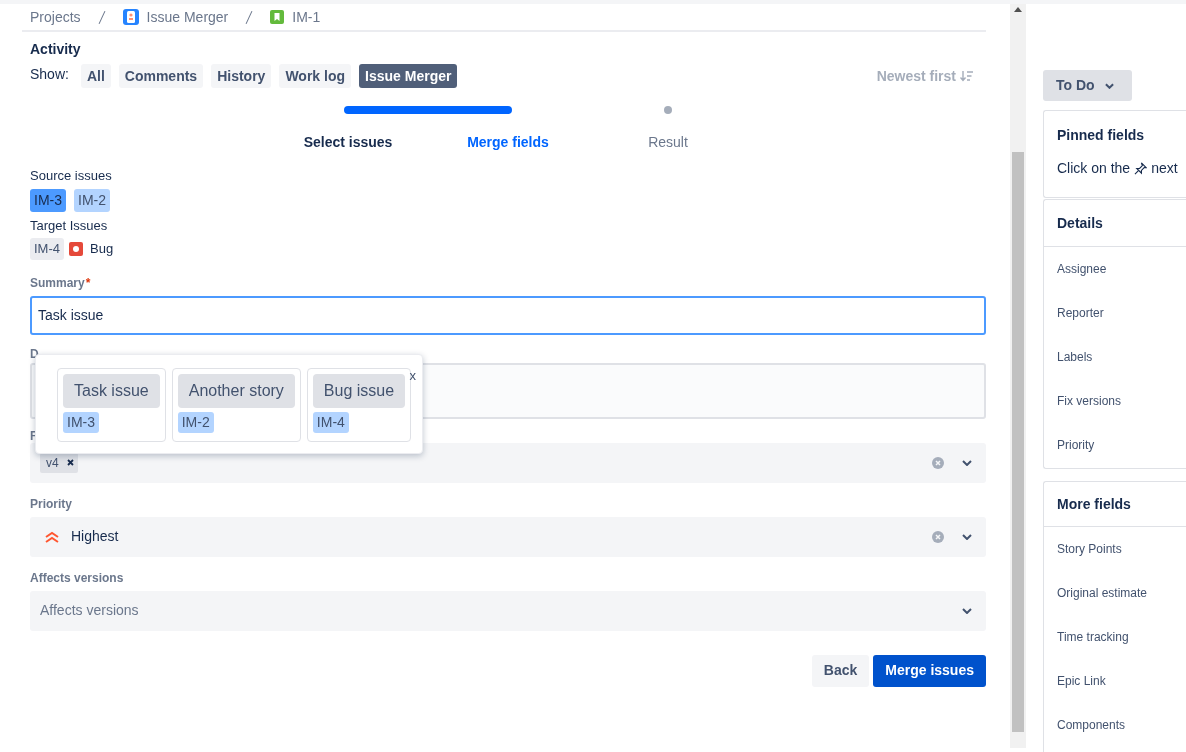 Image resolution: width=1186 pixels, height=752 pixels. What do you see at coordinates (508, 610) in the screenshot?
I see `affects-versions-select: Affects versions` at bounding box center [508, 610].